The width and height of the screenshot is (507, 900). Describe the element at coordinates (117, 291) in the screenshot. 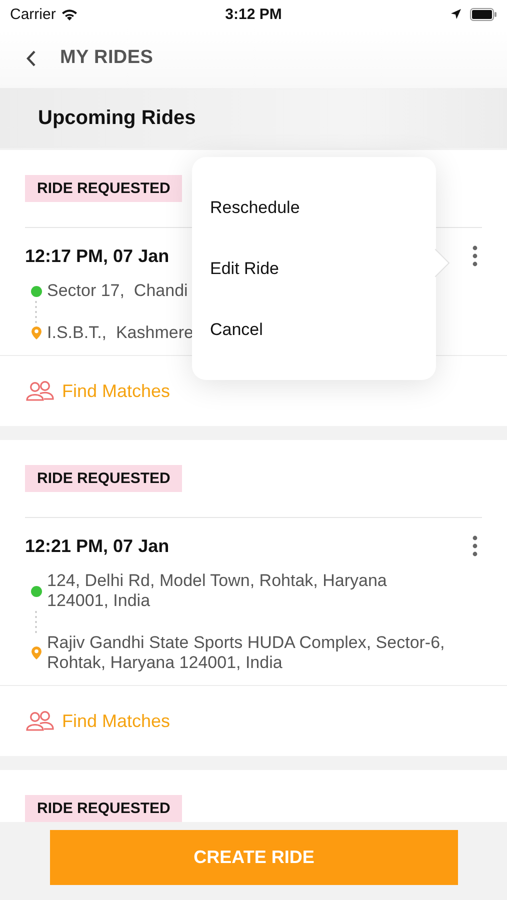

I see `pickup-address: Sector 17, Chandi` at that location.